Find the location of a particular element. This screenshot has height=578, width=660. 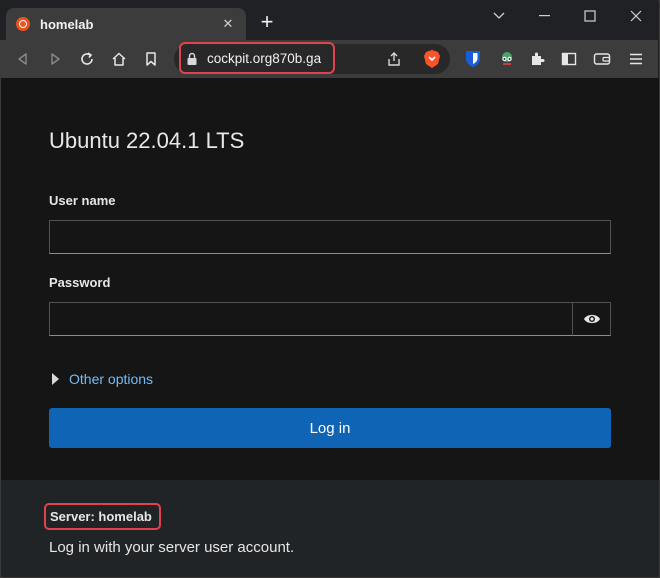

url-text: cockpit.org870b.ga is located at coordinates (264, 58).